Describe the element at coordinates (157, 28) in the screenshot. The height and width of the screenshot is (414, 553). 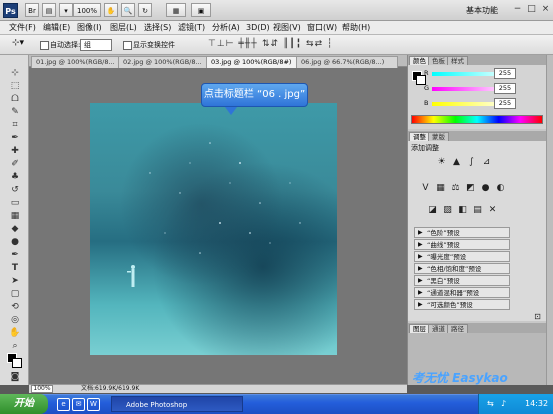
I see `menu-select: 选择(S)` at that location.